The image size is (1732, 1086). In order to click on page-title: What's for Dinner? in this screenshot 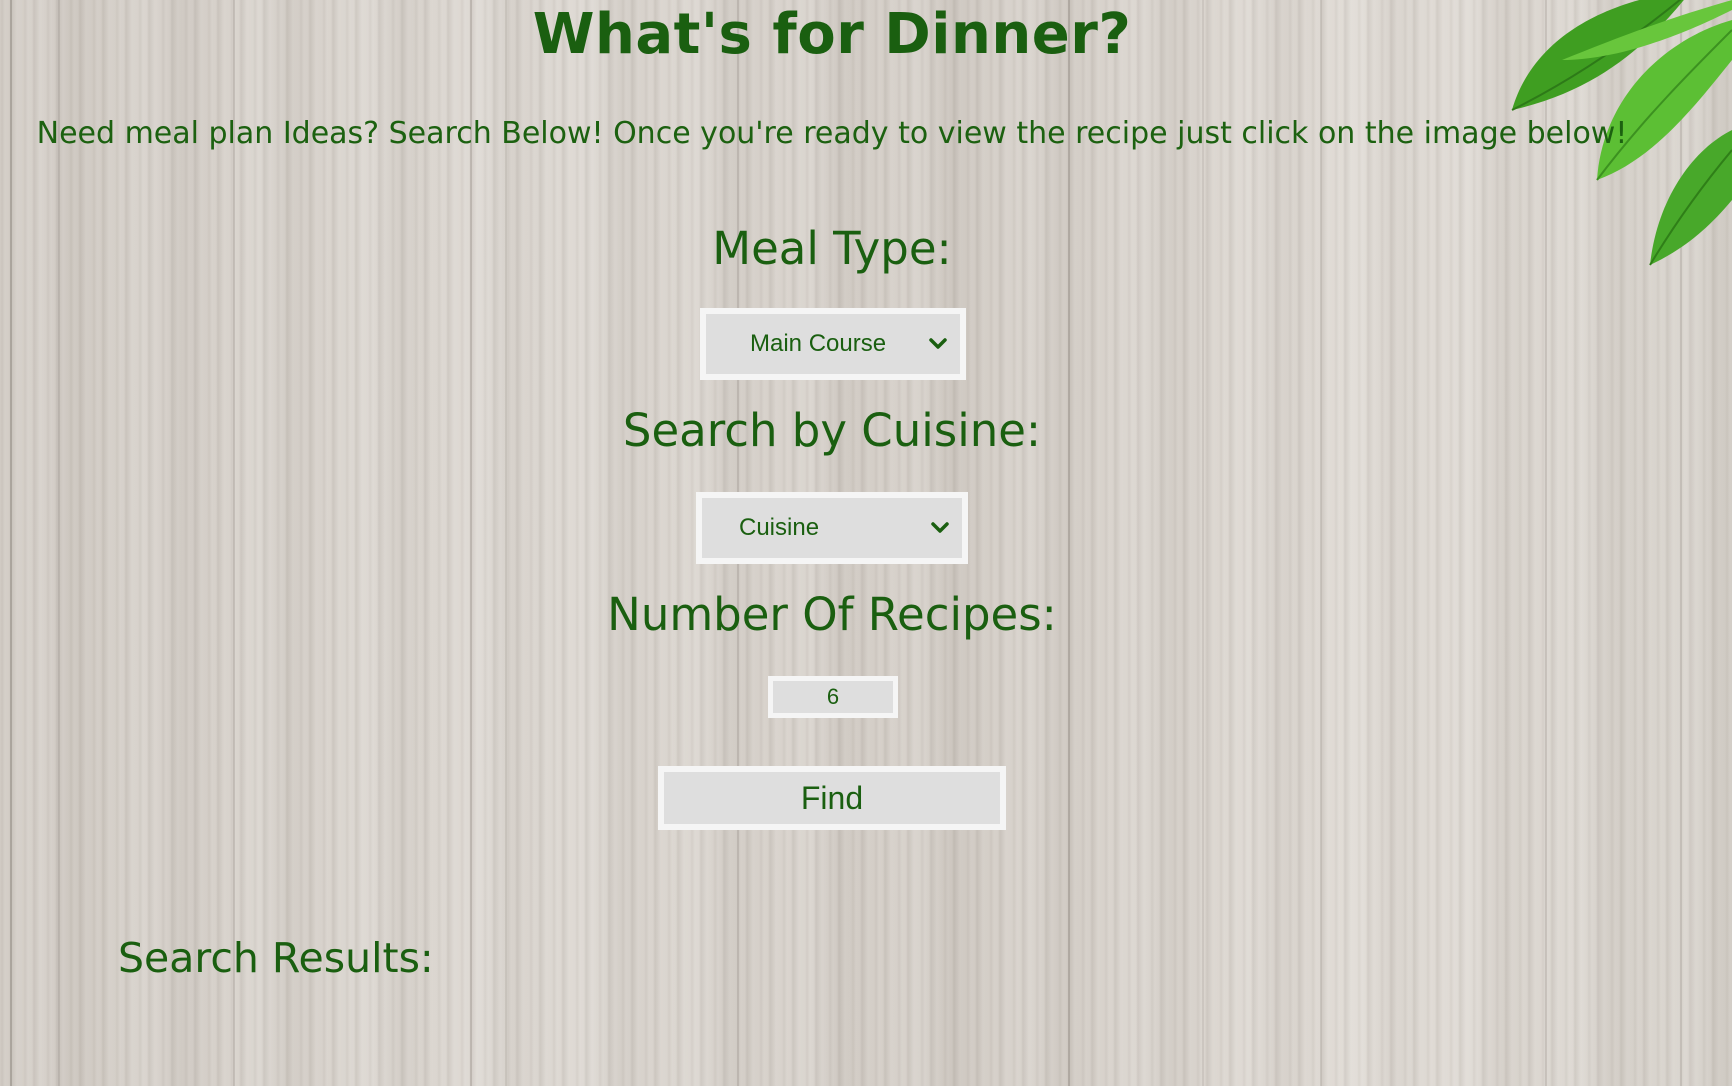, I will do `click(832, 34)`.